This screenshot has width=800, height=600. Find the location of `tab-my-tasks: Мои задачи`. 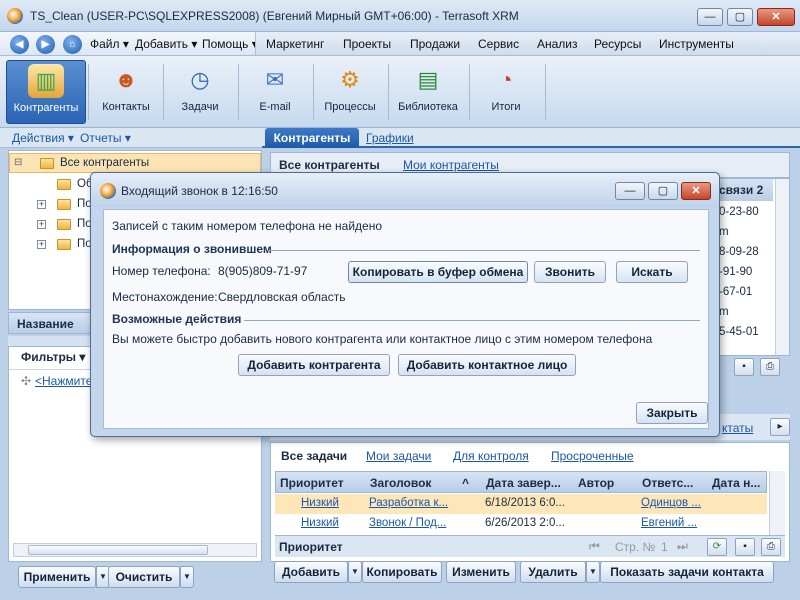

tab-my-tasks: Мои задачи is located at coordinates (398, 456).